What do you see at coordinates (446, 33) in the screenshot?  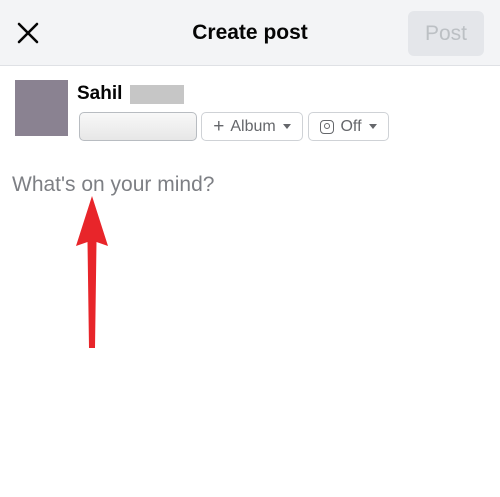 I see `post-button: Post` at bounding box center [446, 33].